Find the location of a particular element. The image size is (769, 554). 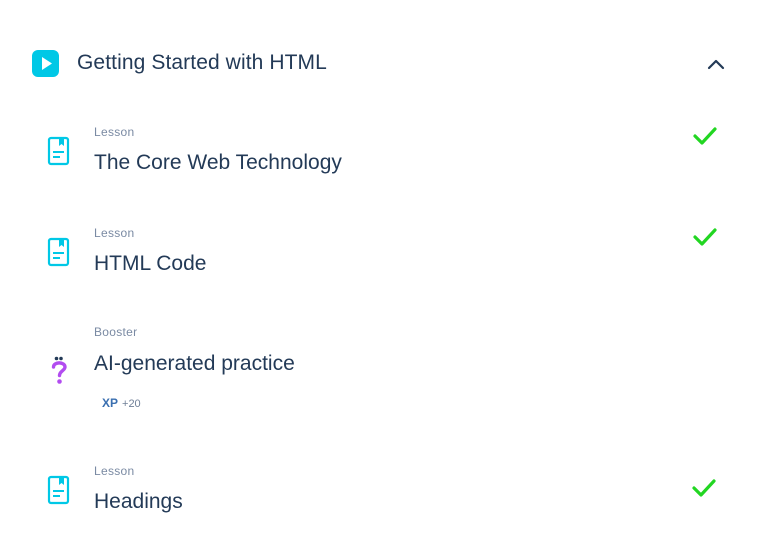

lesson-item: Lesson HTML Code is located at coordinates (389, 255).